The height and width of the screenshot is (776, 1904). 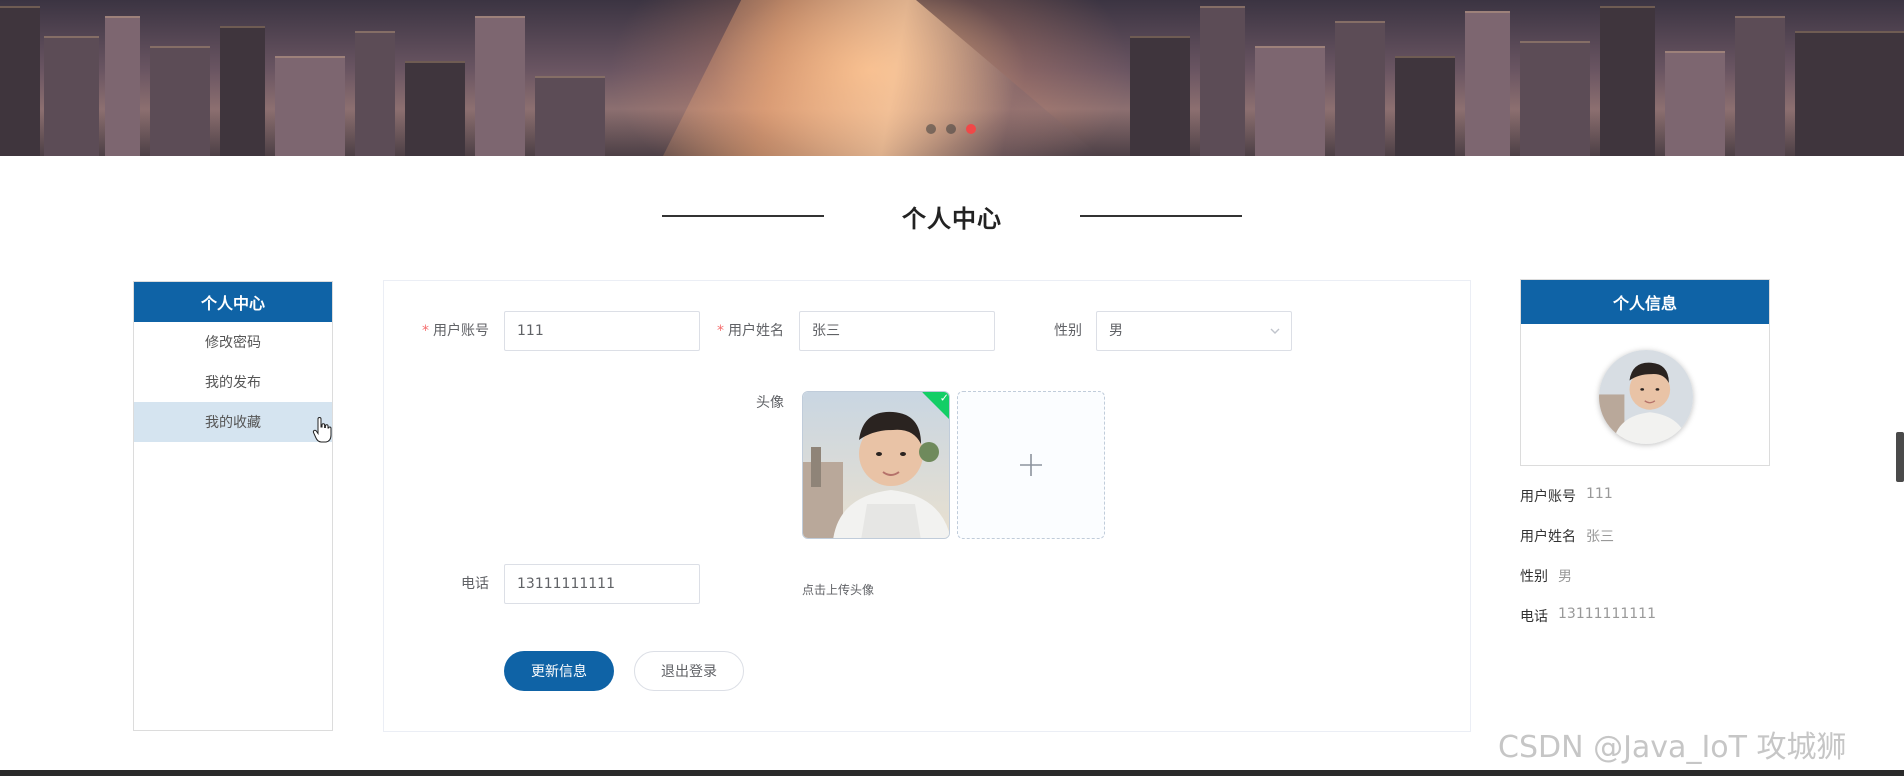 I want to click on plus-icon, so click(x=1031, y=465).